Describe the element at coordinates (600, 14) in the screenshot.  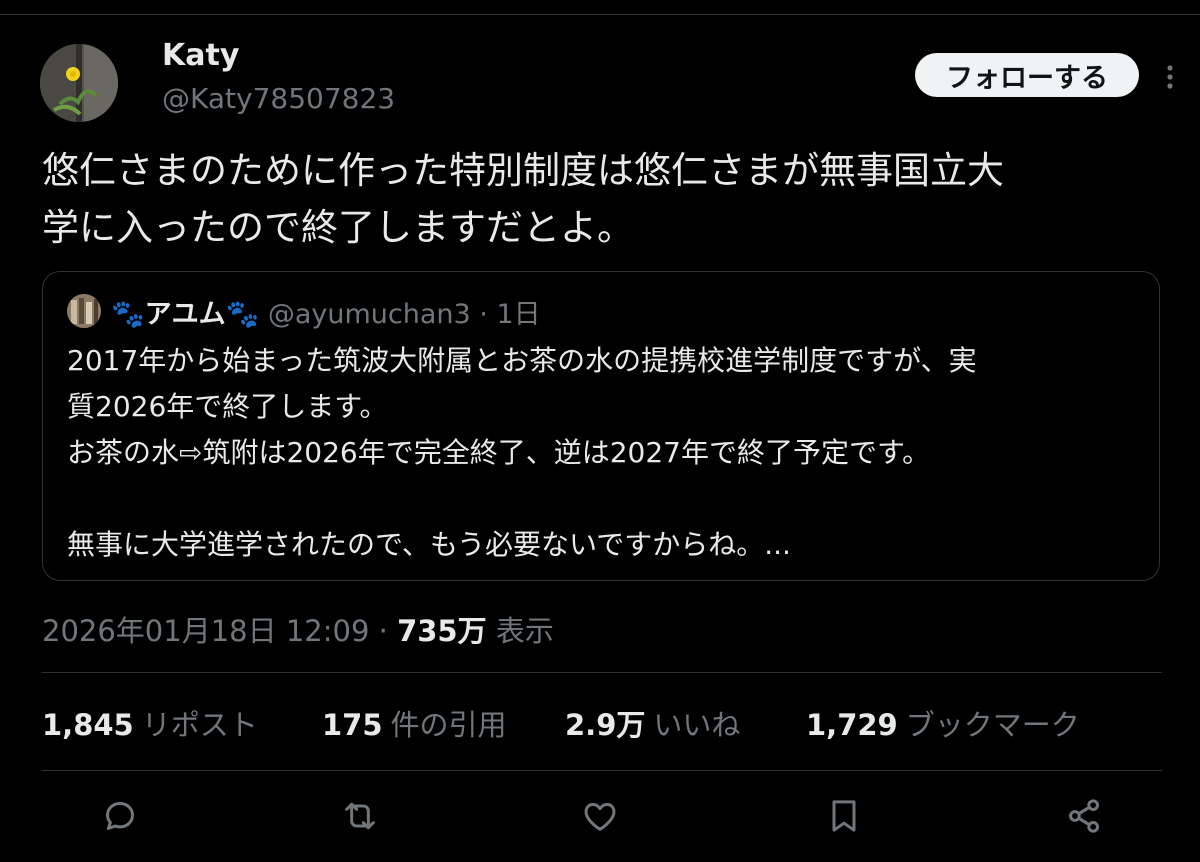
I see `top-divider` at that location.